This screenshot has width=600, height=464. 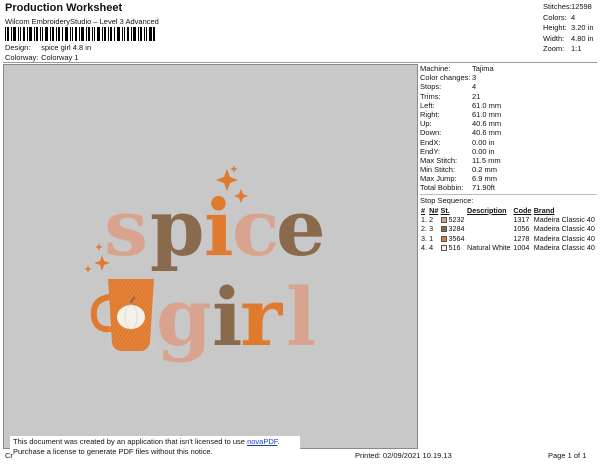 What do you see at coordinates (300, 62) in the screenshot?
I see `header-divider` at bounding box center [300, 62].